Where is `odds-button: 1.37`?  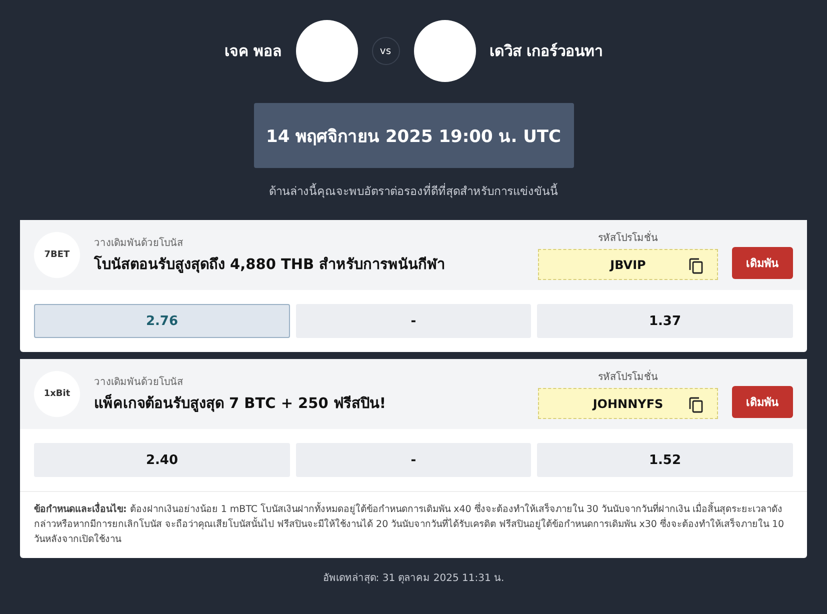
odds-button: 1.37 is located at coordinates (665, 321).